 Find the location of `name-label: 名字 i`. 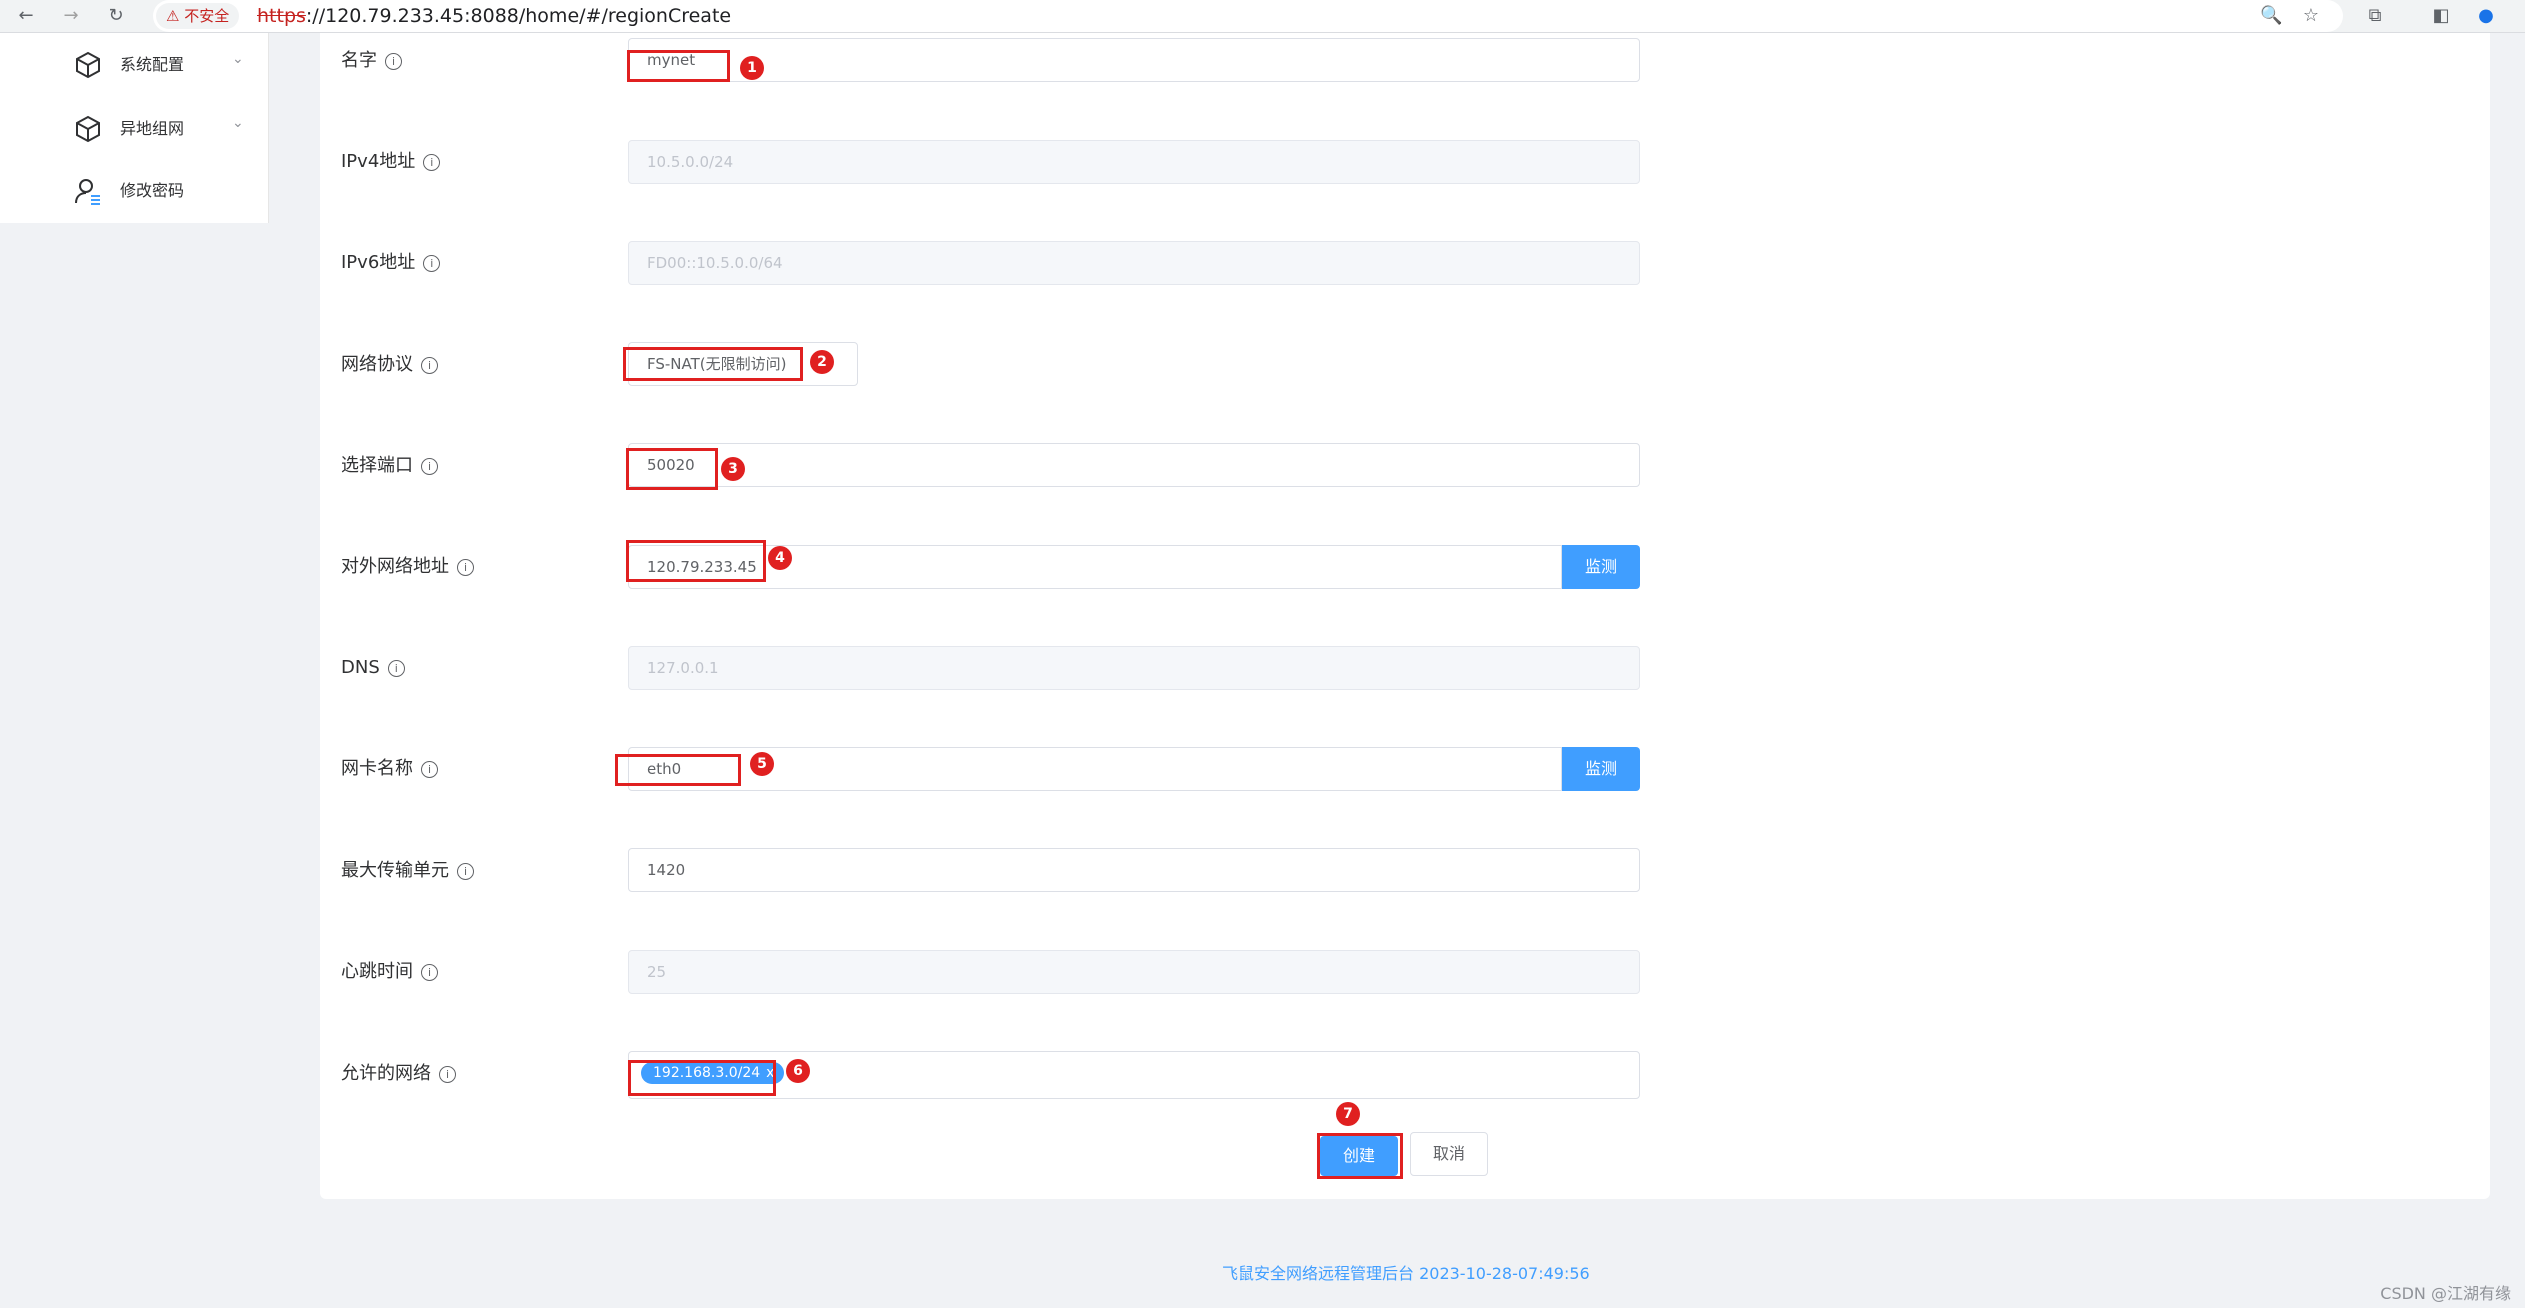

name-label: 名字 i is located at coordinates (371, 61).